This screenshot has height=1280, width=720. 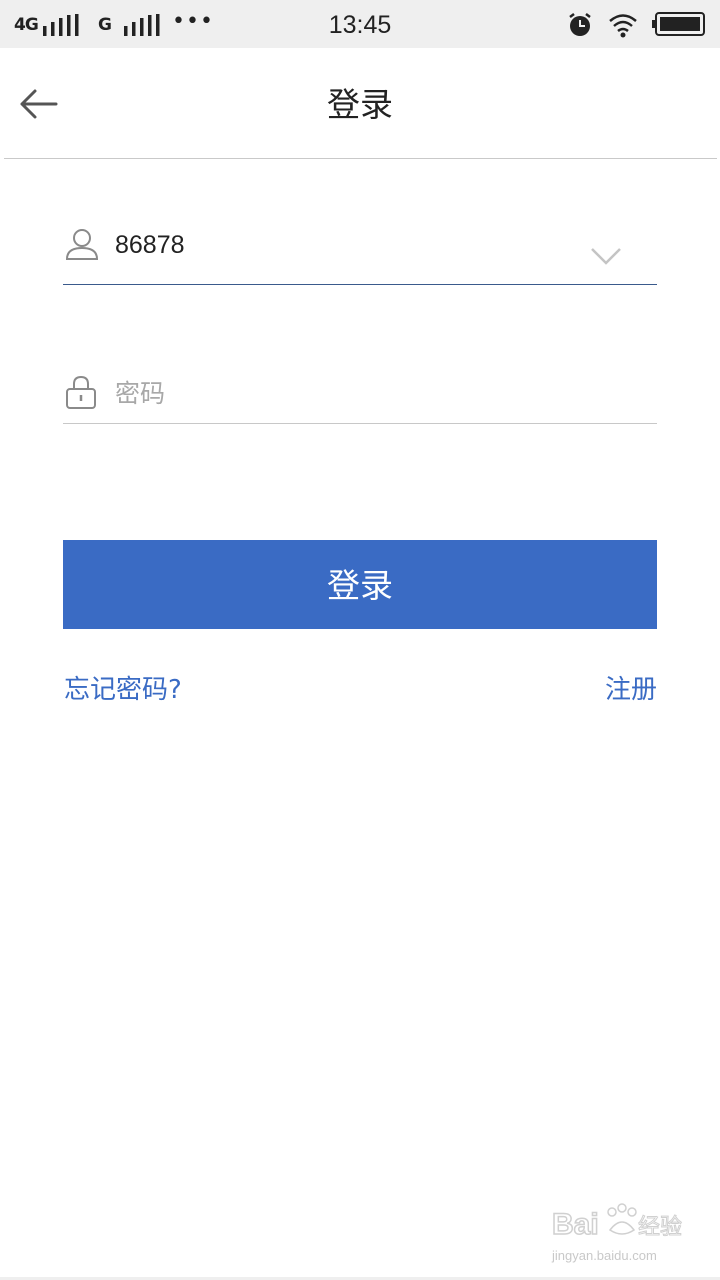 What do you see at coordinates (606, 256) in the screenshot?
I see `chevron-down-icon` at bounding box center [606, 256].